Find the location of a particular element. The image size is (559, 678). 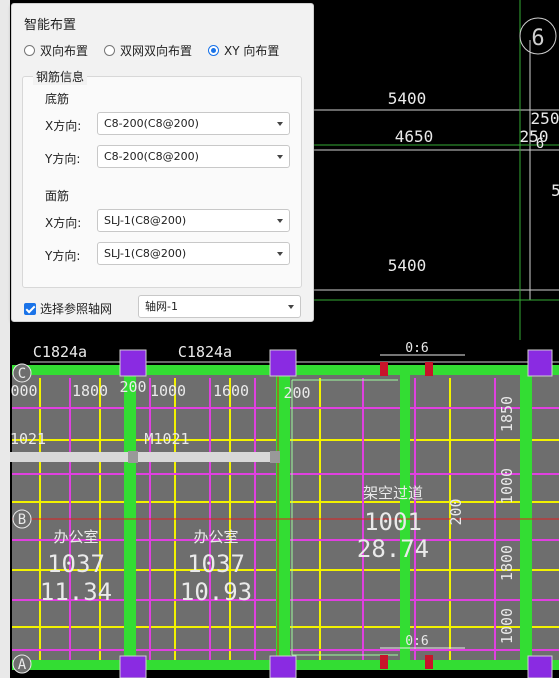

wall-strip is located at coordinates (144, 457).